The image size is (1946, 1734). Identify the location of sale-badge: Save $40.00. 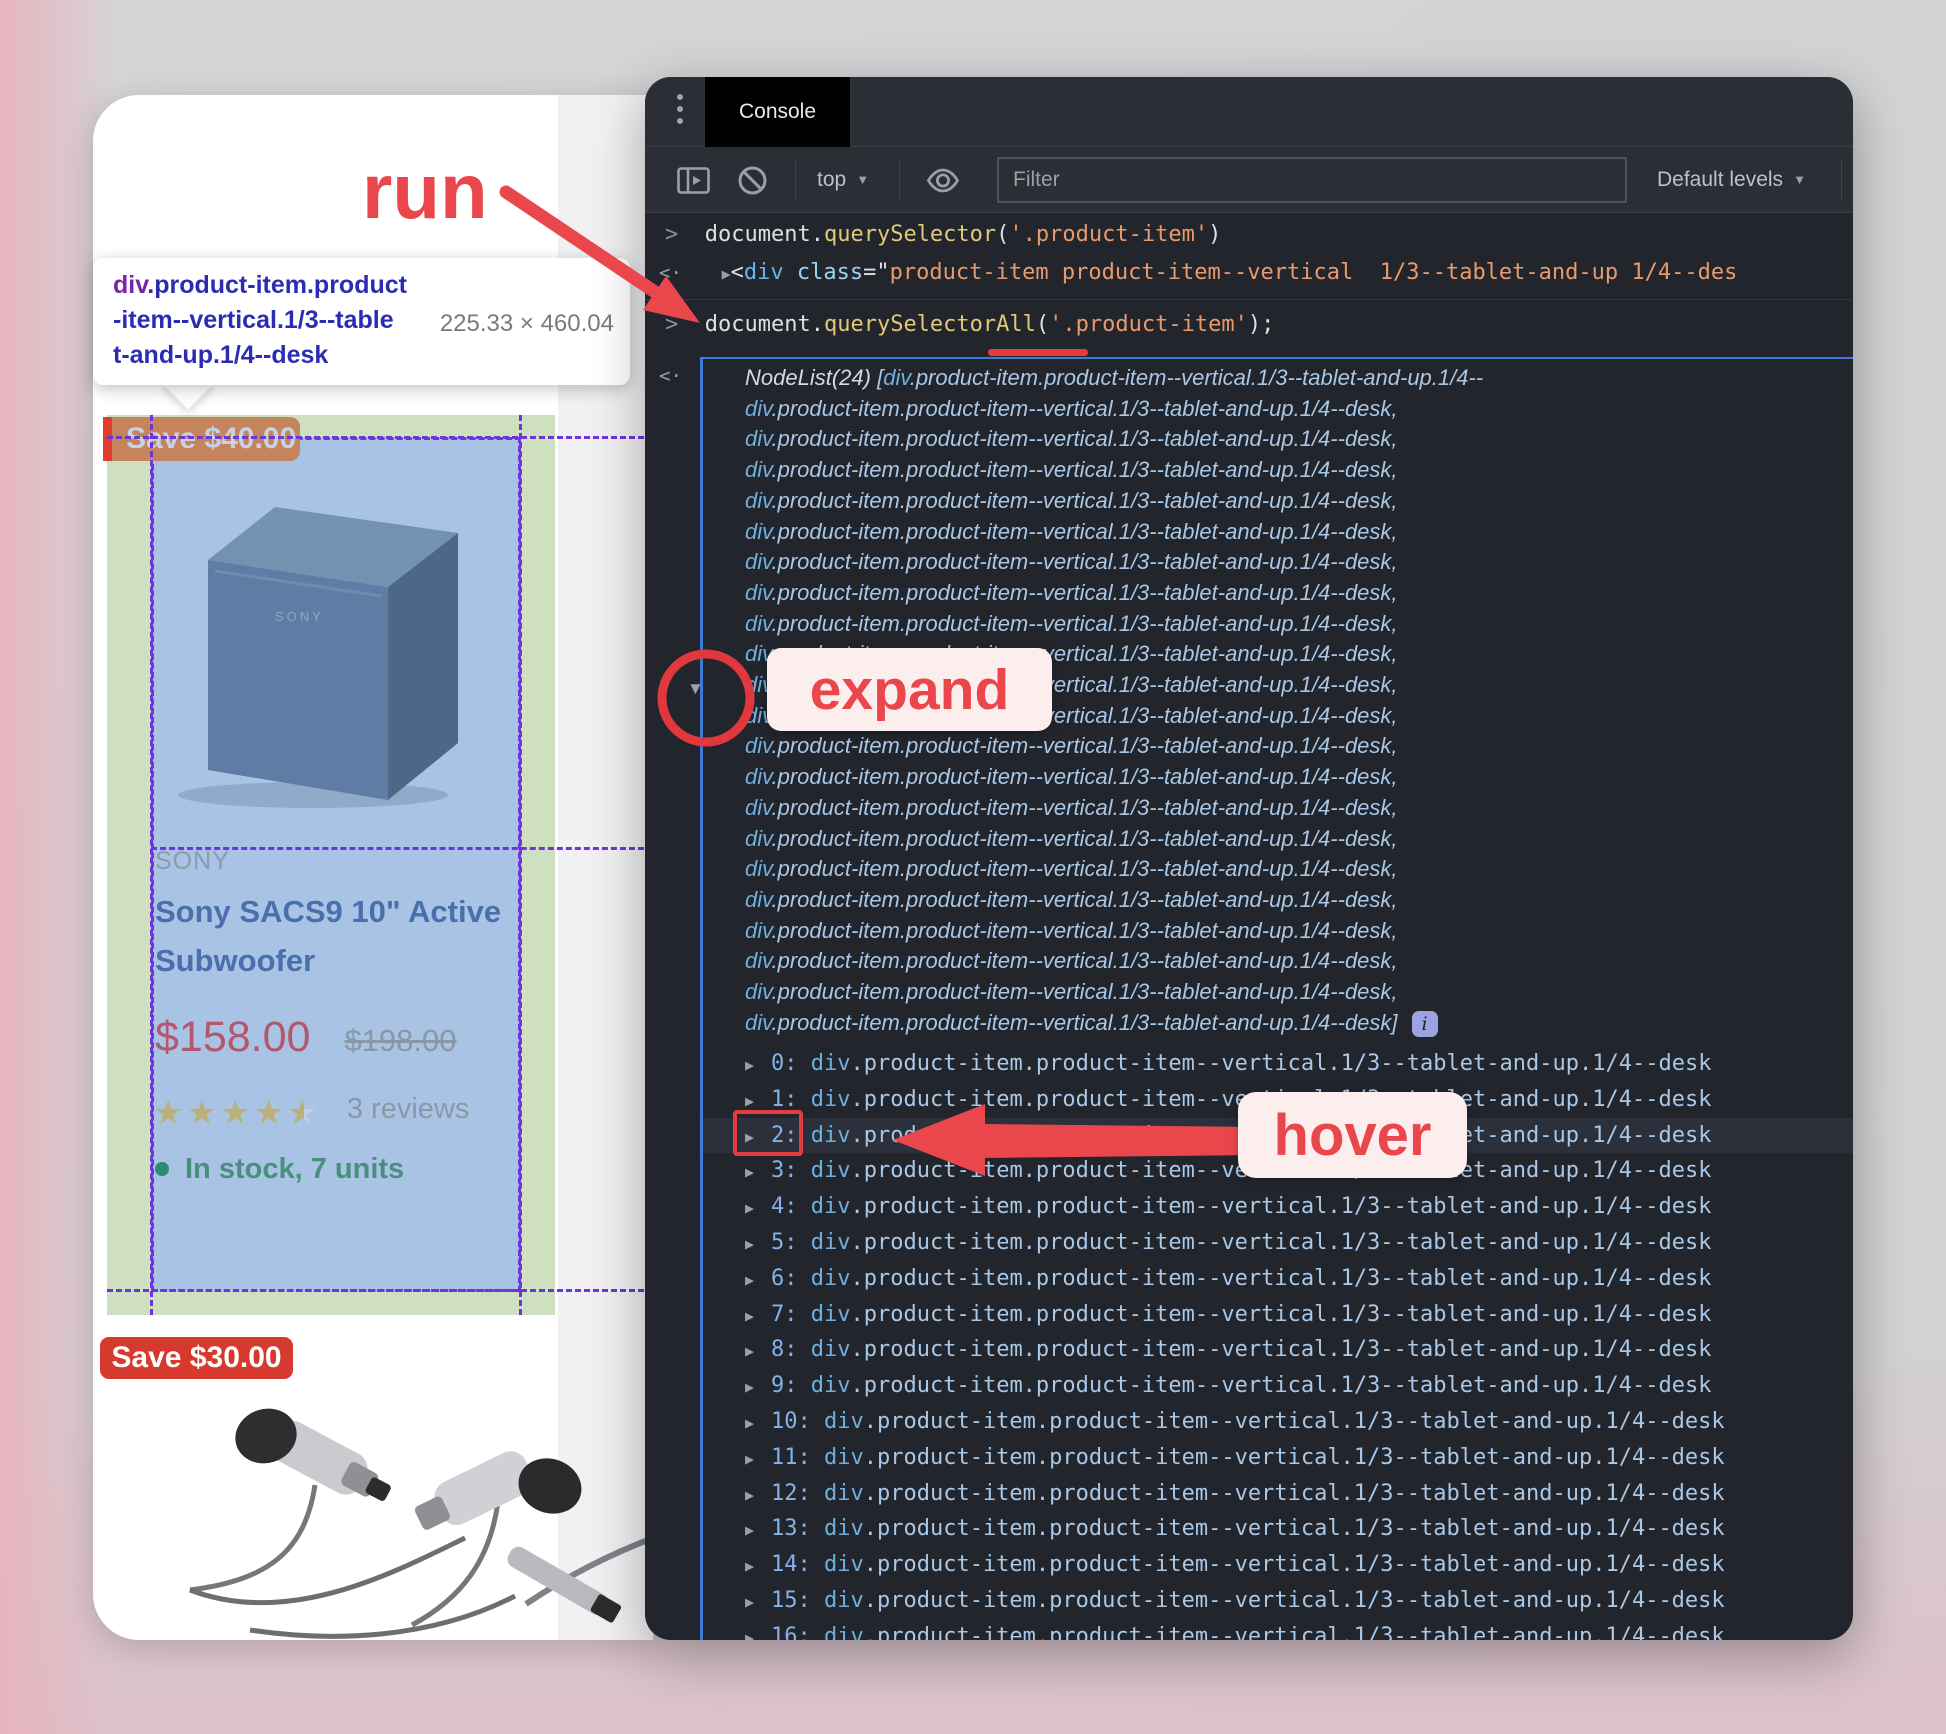
(206, 439).